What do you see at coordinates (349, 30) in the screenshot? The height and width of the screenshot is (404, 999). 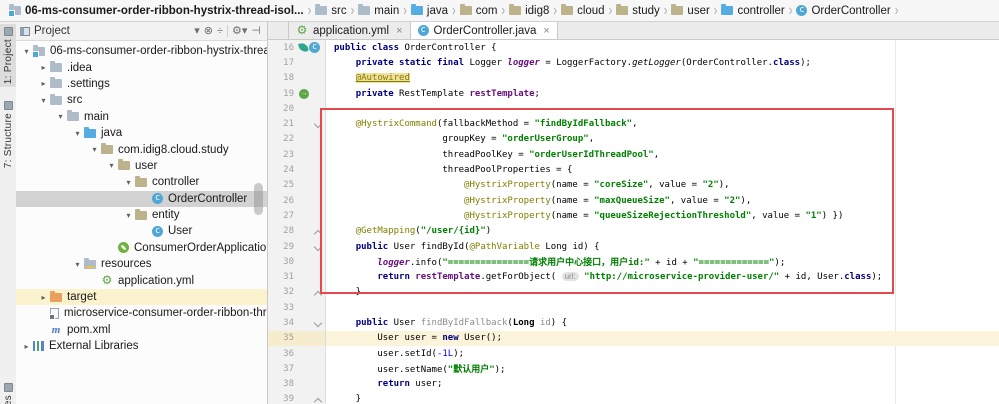 I see `editor-tab-application-yml: ⚙ application.yml ×` at bounding box center [349, 30].